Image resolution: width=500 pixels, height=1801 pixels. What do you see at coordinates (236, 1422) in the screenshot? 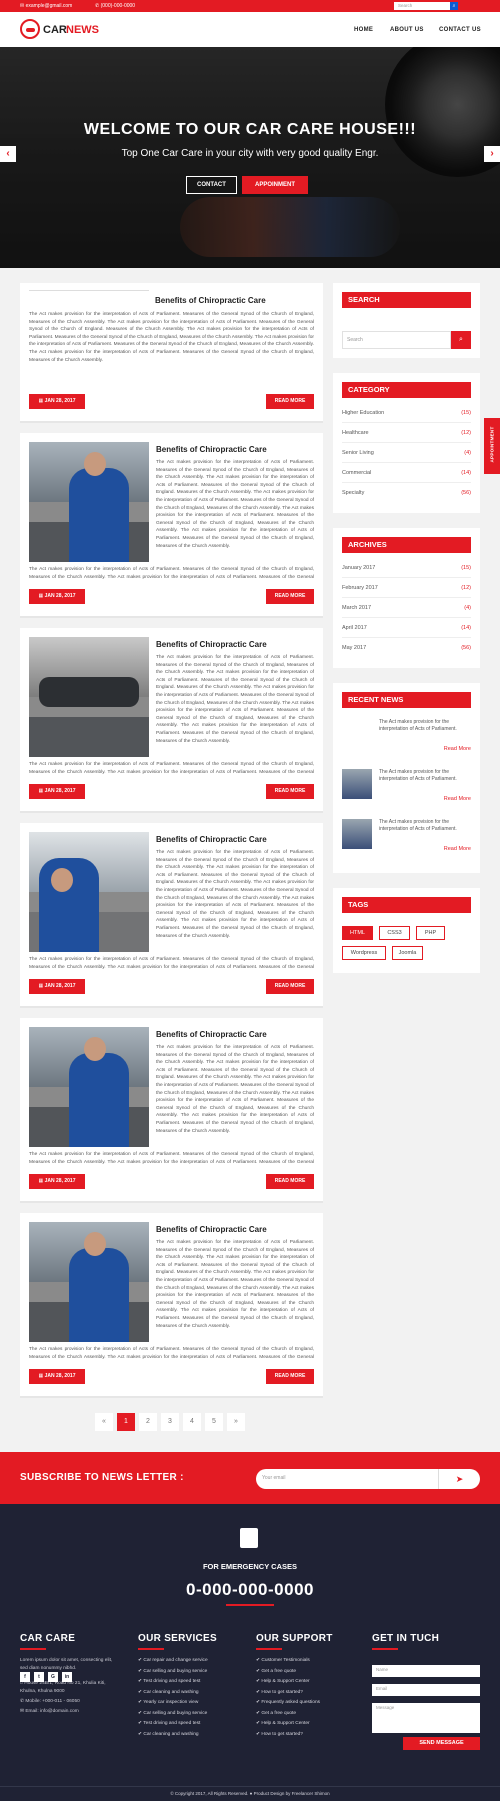
I see `pagination-next: »` at bounding box center [236, 1422].